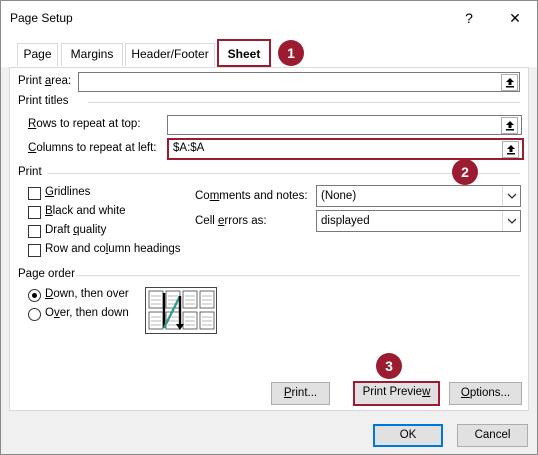  I want to click on gridlines-checkbox, so click(34, 193).